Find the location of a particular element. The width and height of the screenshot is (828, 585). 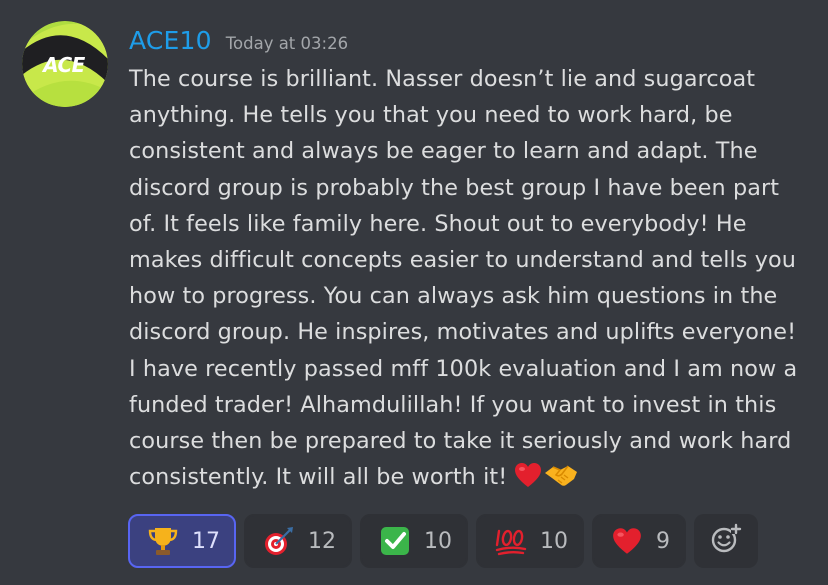

reaction-check-mark-button: 10 is located at coordinates (414, 541).